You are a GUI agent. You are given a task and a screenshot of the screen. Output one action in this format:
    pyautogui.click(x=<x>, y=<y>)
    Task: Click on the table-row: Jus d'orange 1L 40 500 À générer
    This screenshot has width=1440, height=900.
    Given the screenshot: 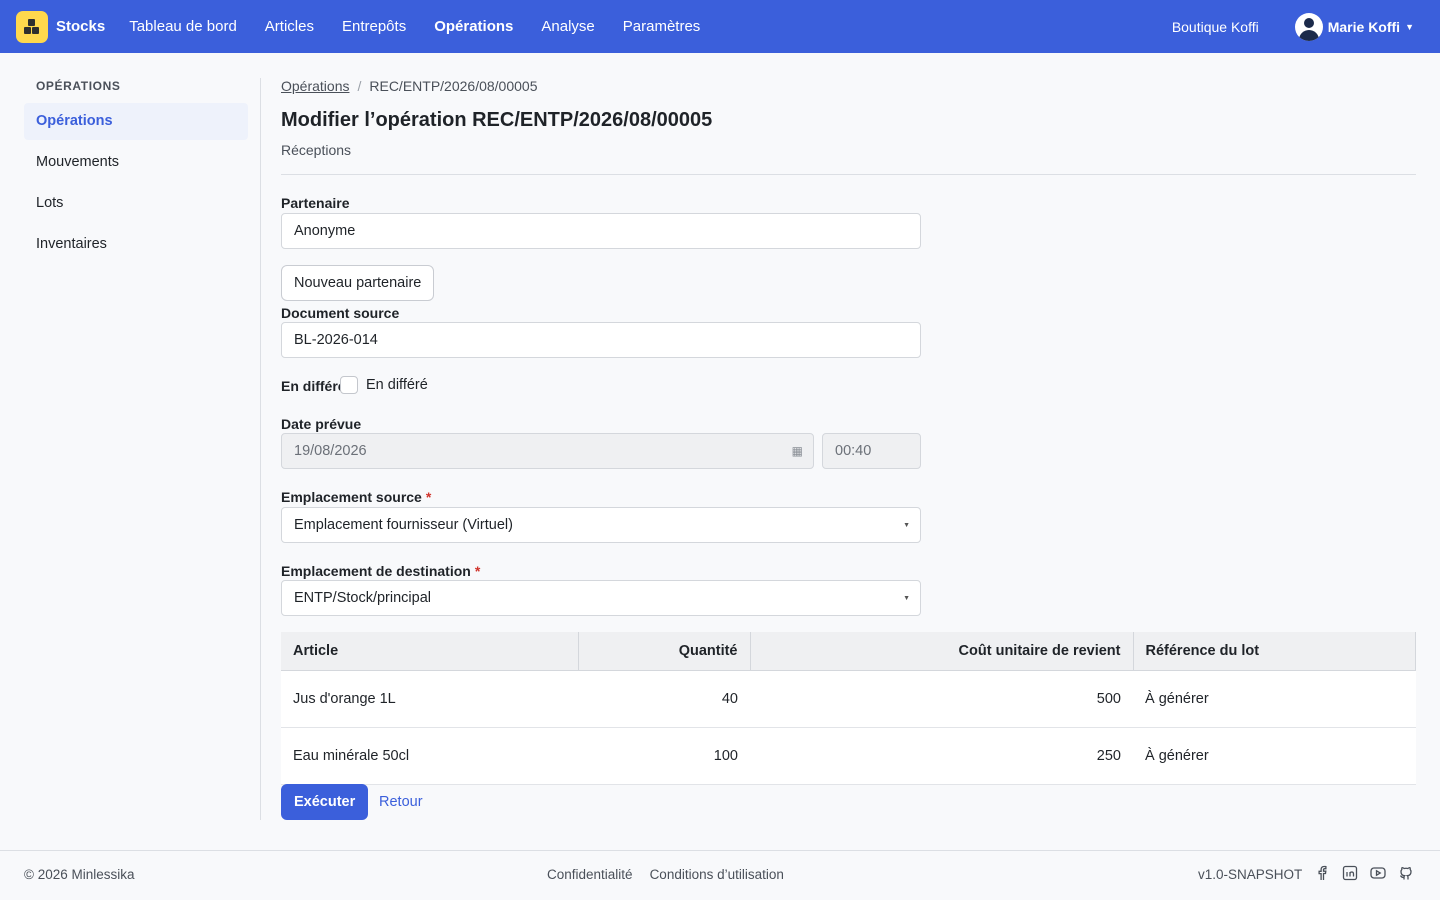 What is the action you would take?
    pyautogui.click(x=848, y=699)
    